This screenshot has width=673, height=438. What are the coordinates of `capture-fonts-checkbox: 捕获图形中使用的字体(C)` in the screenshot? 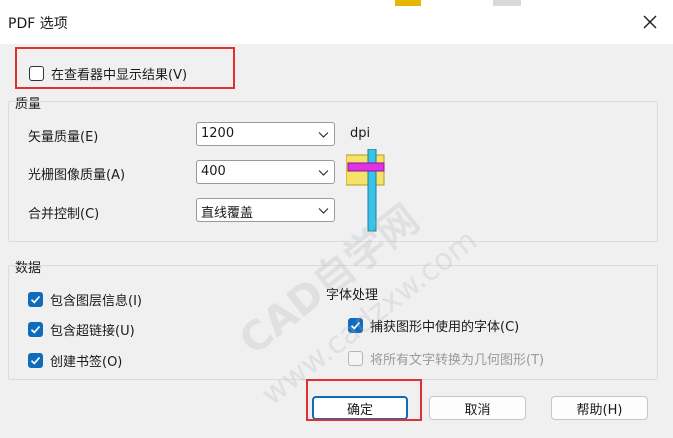 It's located at (433, 325).